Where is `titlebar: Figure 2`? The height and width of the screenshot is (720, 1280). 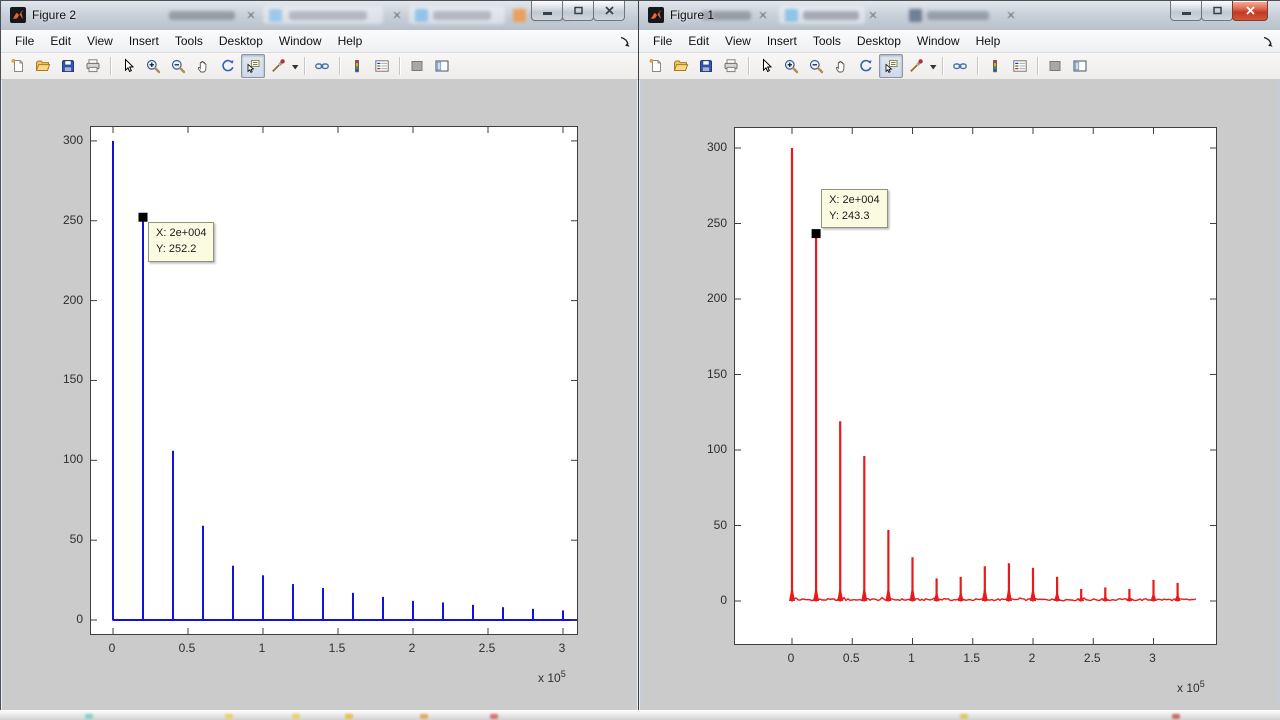 titlebar: Figure 2 is located at coordinates (319, 15).